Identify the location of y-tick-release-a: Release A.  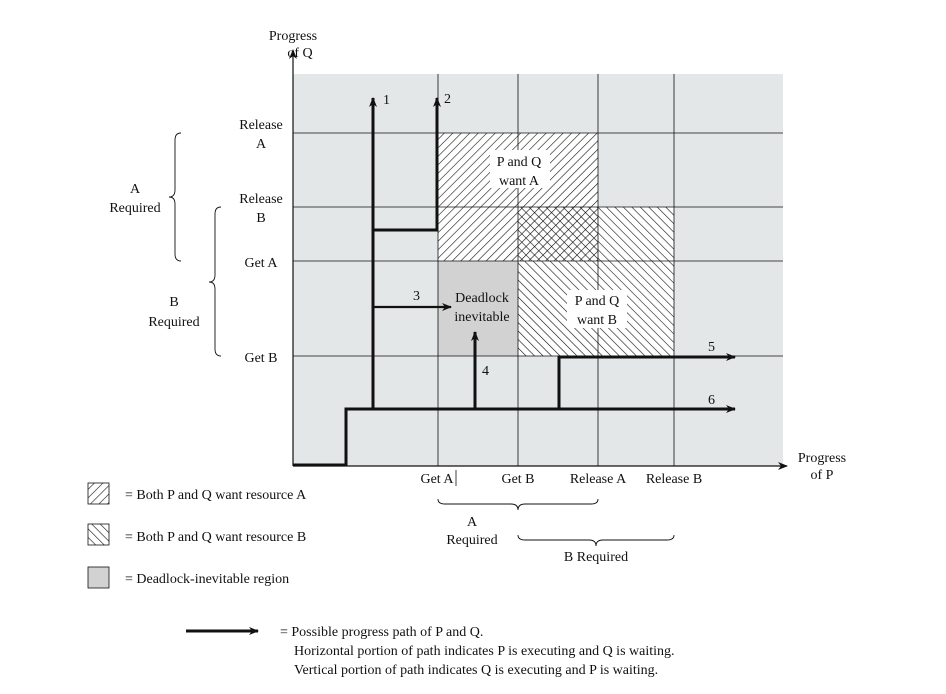
(261, 135).